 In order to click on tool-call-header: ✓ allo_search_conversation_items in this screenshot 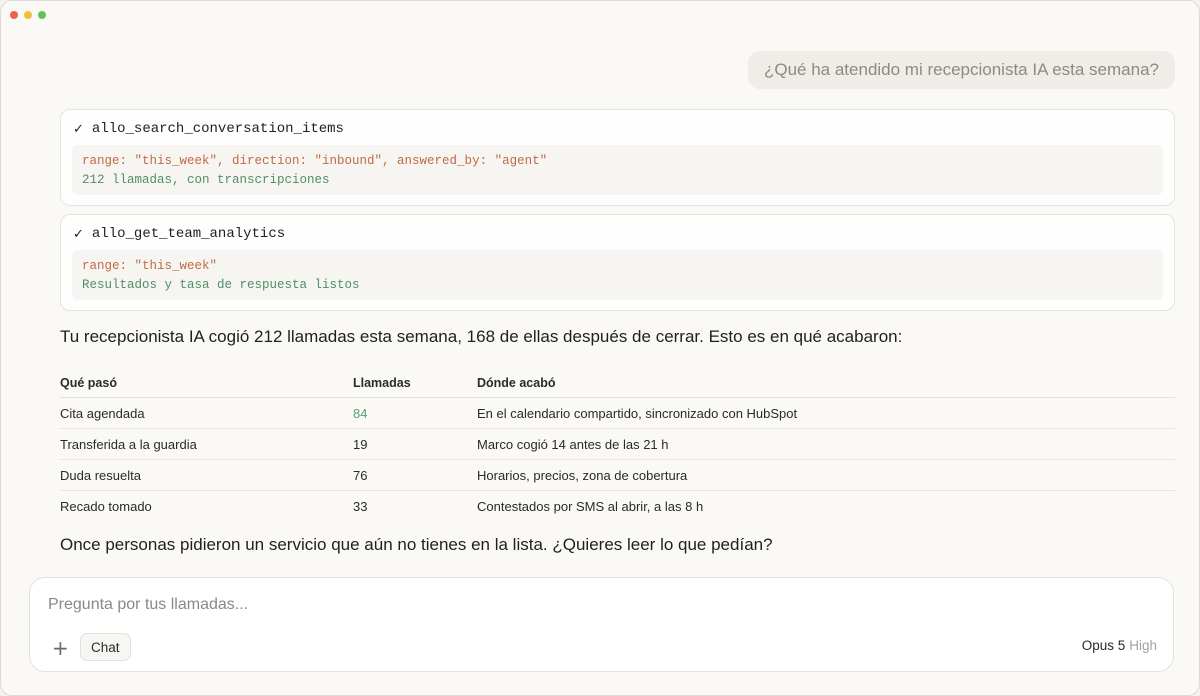, I will do `click(208, 129)`.